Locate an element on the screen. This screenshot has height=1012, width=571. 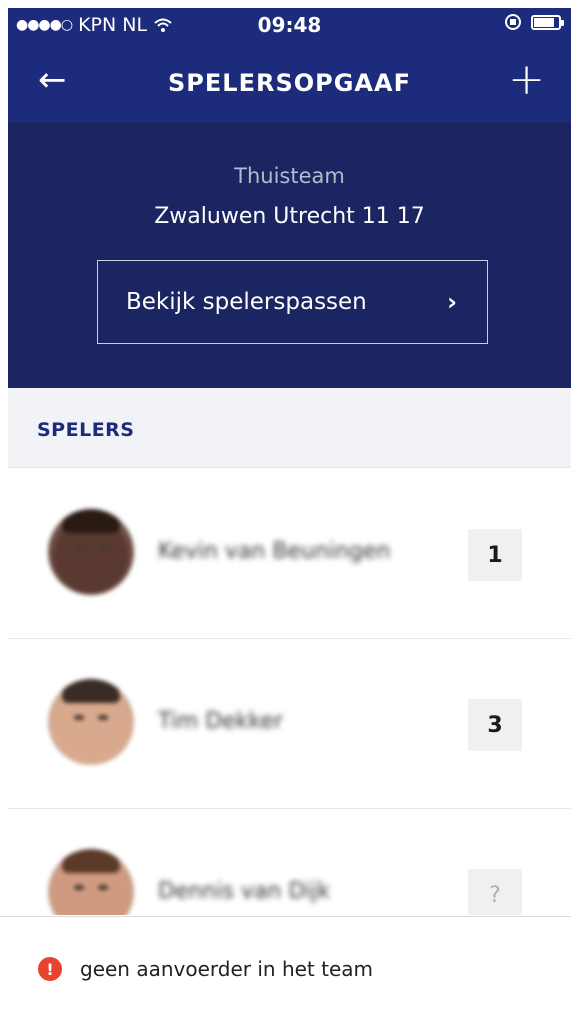
status-bar: ●●●●○ KPN NL 09:48 is located at coordinates (289, 25).